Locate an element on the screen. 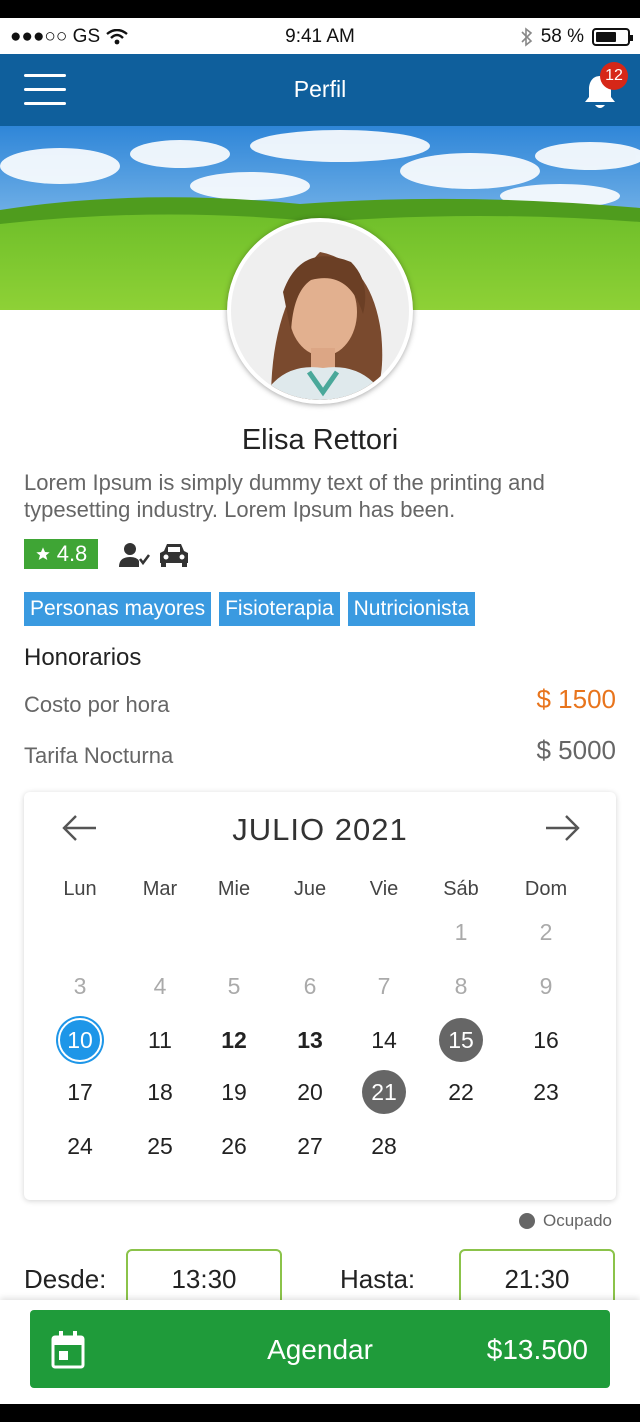  next-month-arrow-icon is located at coordinates (562, 828).